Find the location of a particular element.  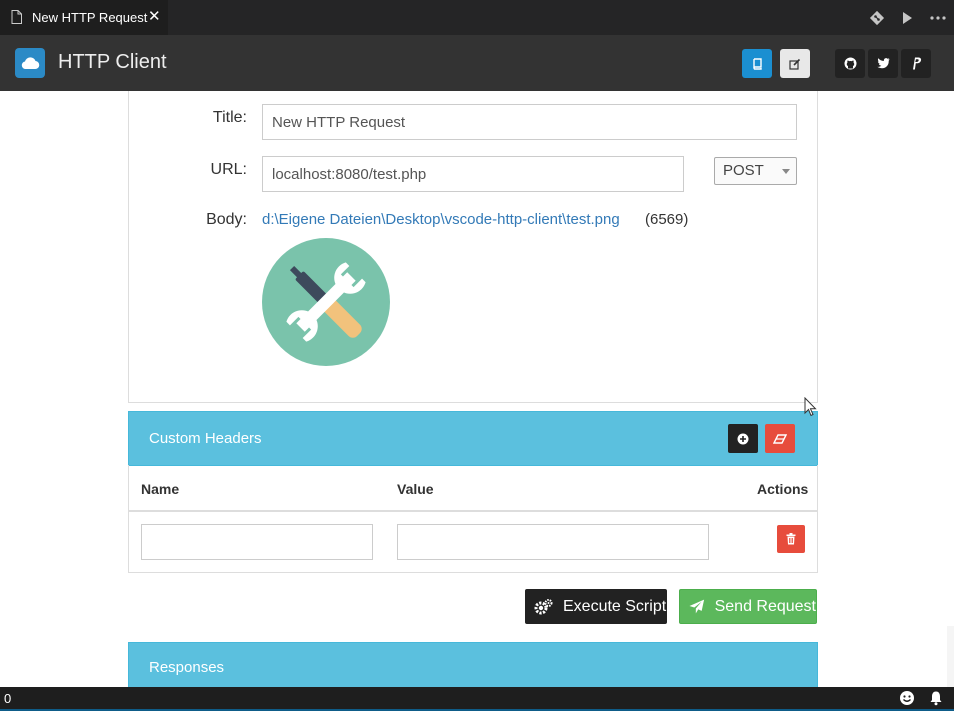

add-header-button is located at coordinates (743, 438).